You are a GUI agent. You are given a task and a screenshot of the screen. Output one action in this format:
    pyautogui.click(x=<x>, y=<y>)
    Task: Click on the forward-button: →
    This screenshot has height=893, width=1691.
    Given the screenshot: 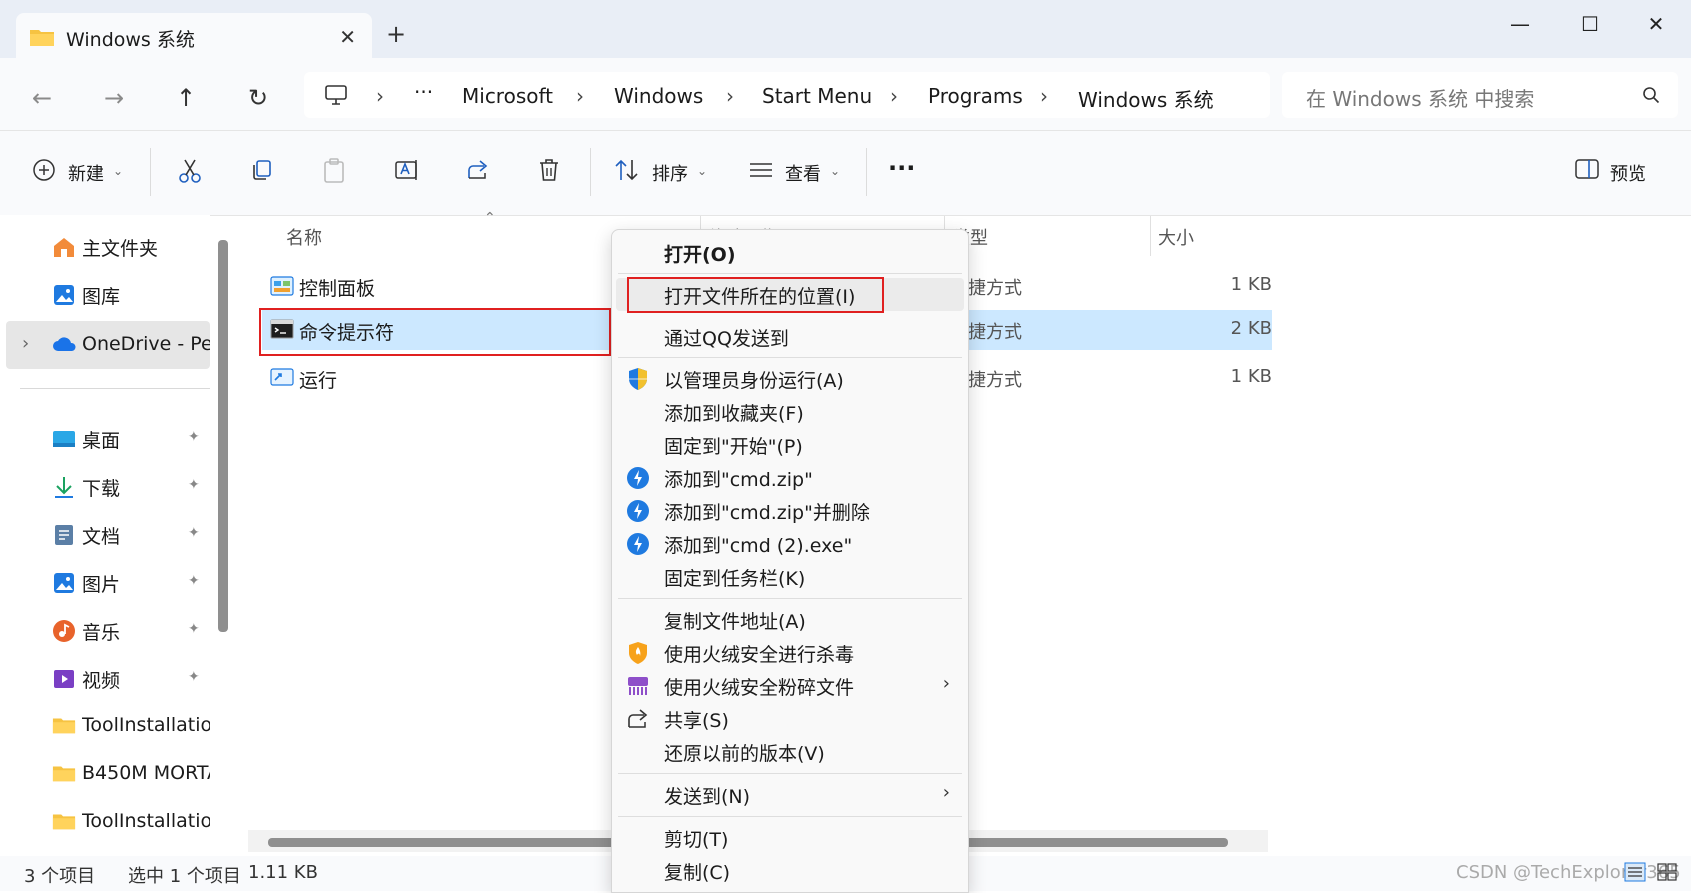 What is the action you would take?
    pyautogui.click(x=114, y=98)
    